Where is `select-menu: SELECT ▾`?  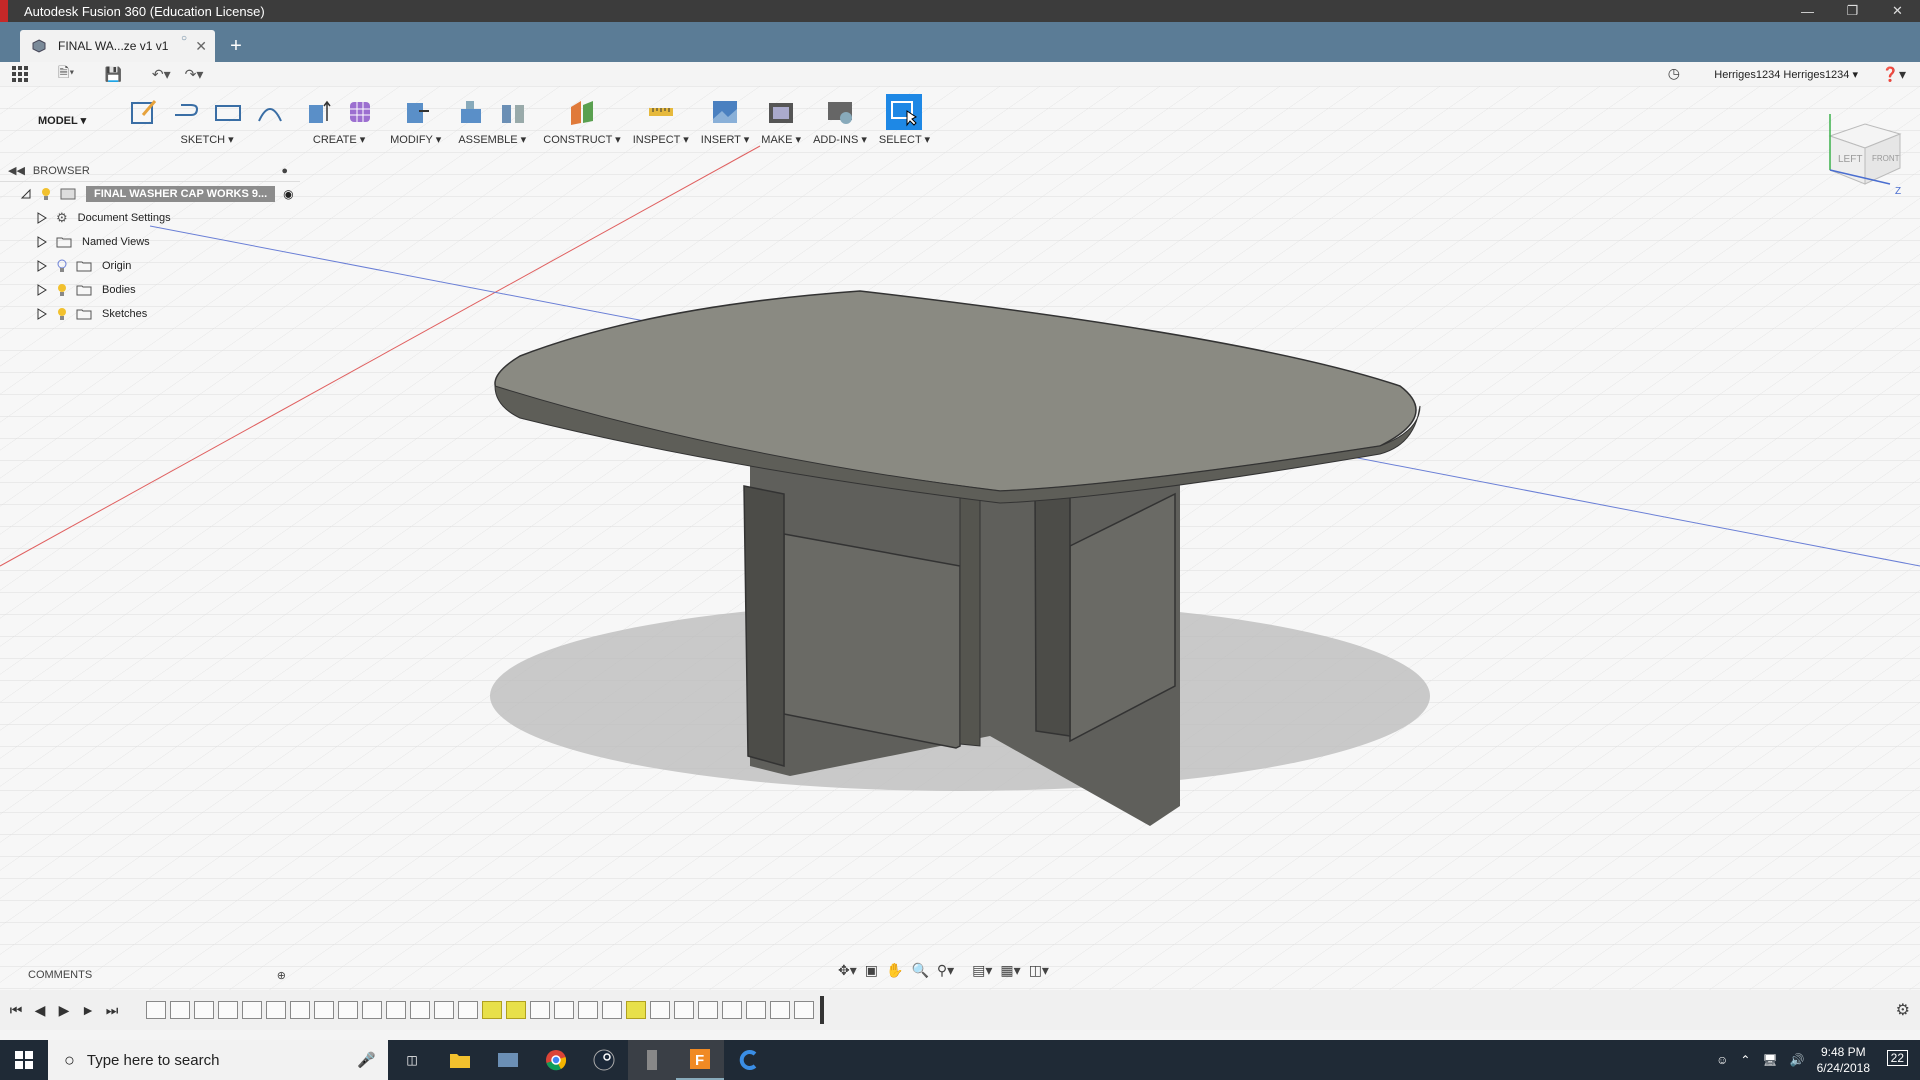
select-menu: SELECT ▾ is located at coordinates (904, 139).